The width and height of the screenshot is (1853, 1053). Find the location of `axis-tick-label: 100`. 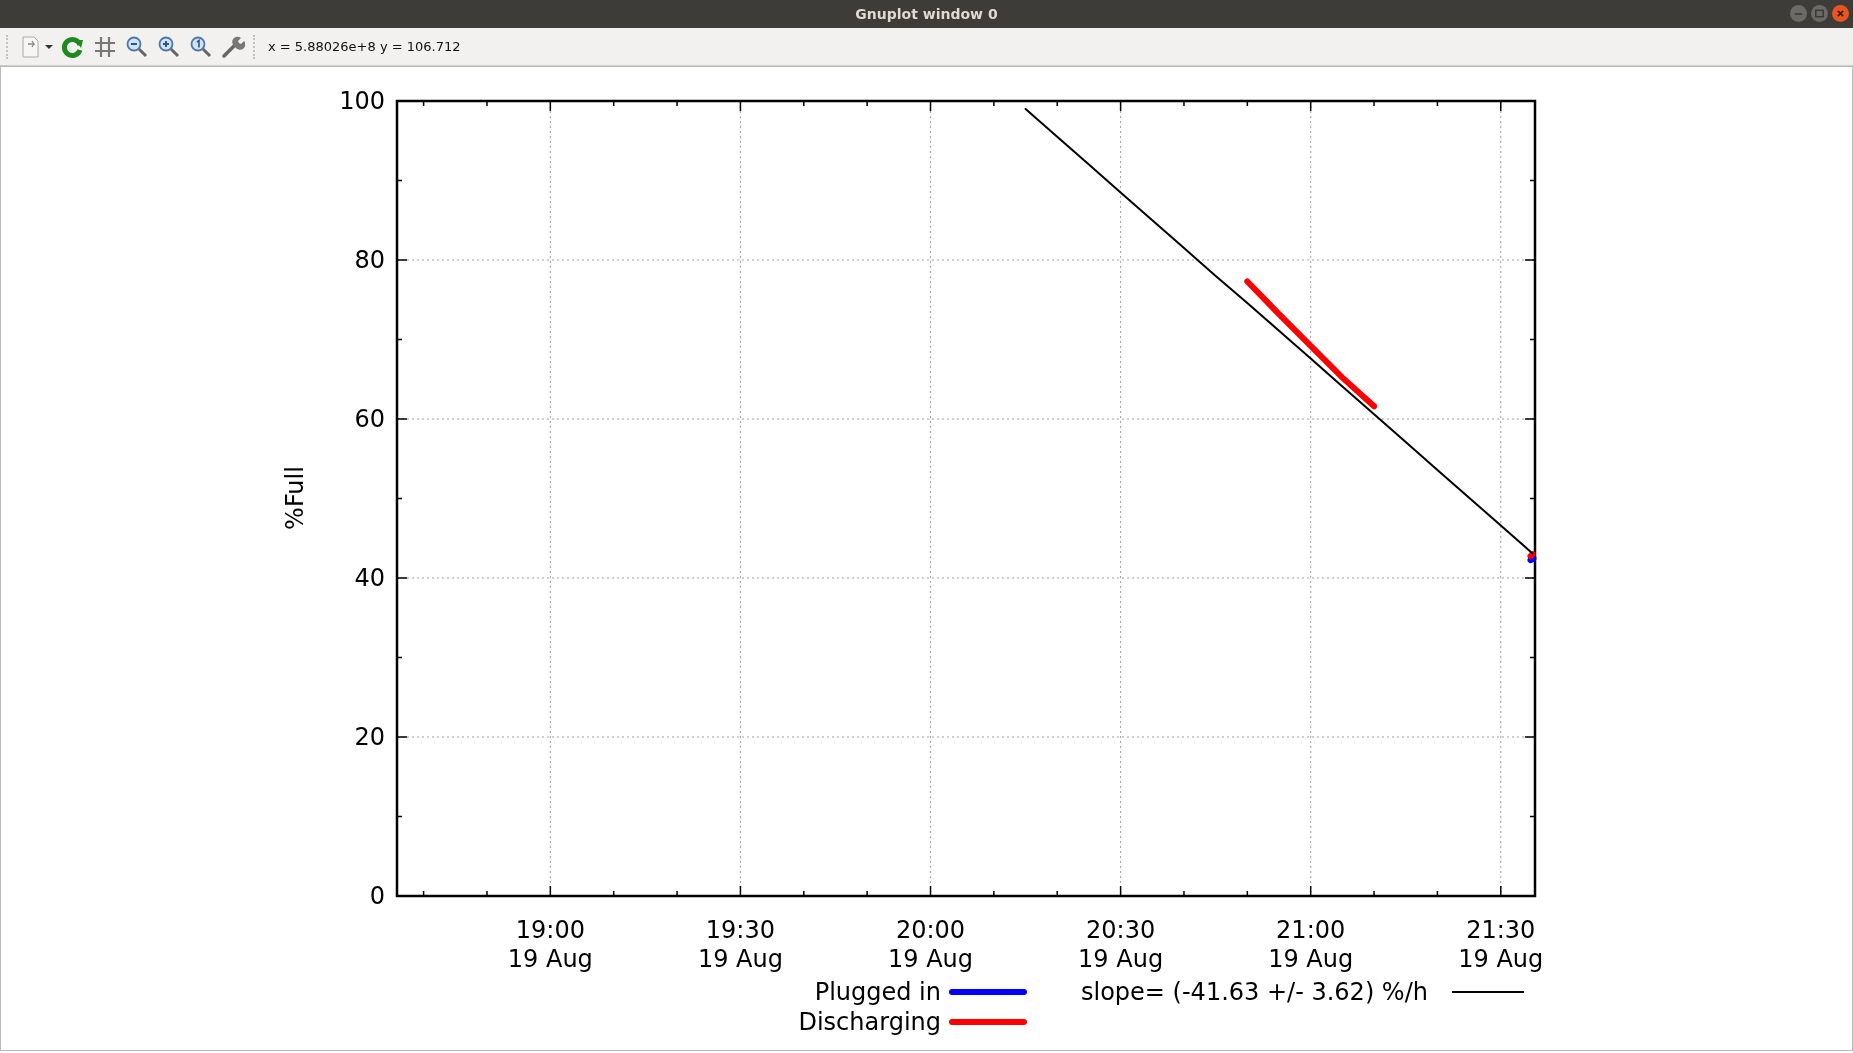

axis-tick-label: 100 is located at coordinates (362, 101).